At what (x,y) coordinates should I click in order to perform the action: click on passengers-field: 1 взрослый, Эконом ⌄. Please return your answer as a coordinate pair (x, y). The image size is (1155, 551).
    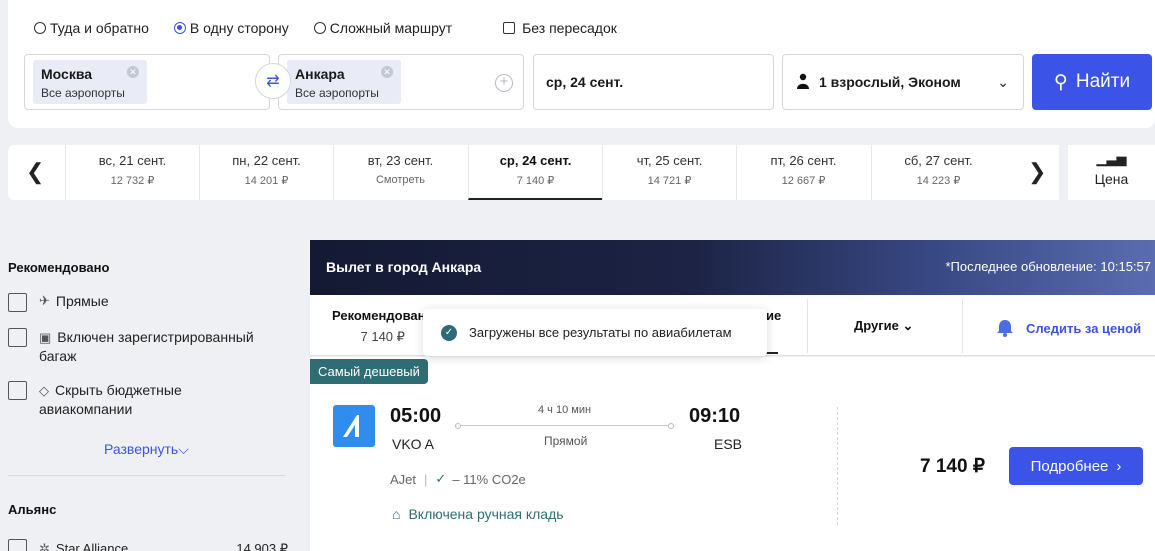
    Looking at the image, I should click on (903, 82).